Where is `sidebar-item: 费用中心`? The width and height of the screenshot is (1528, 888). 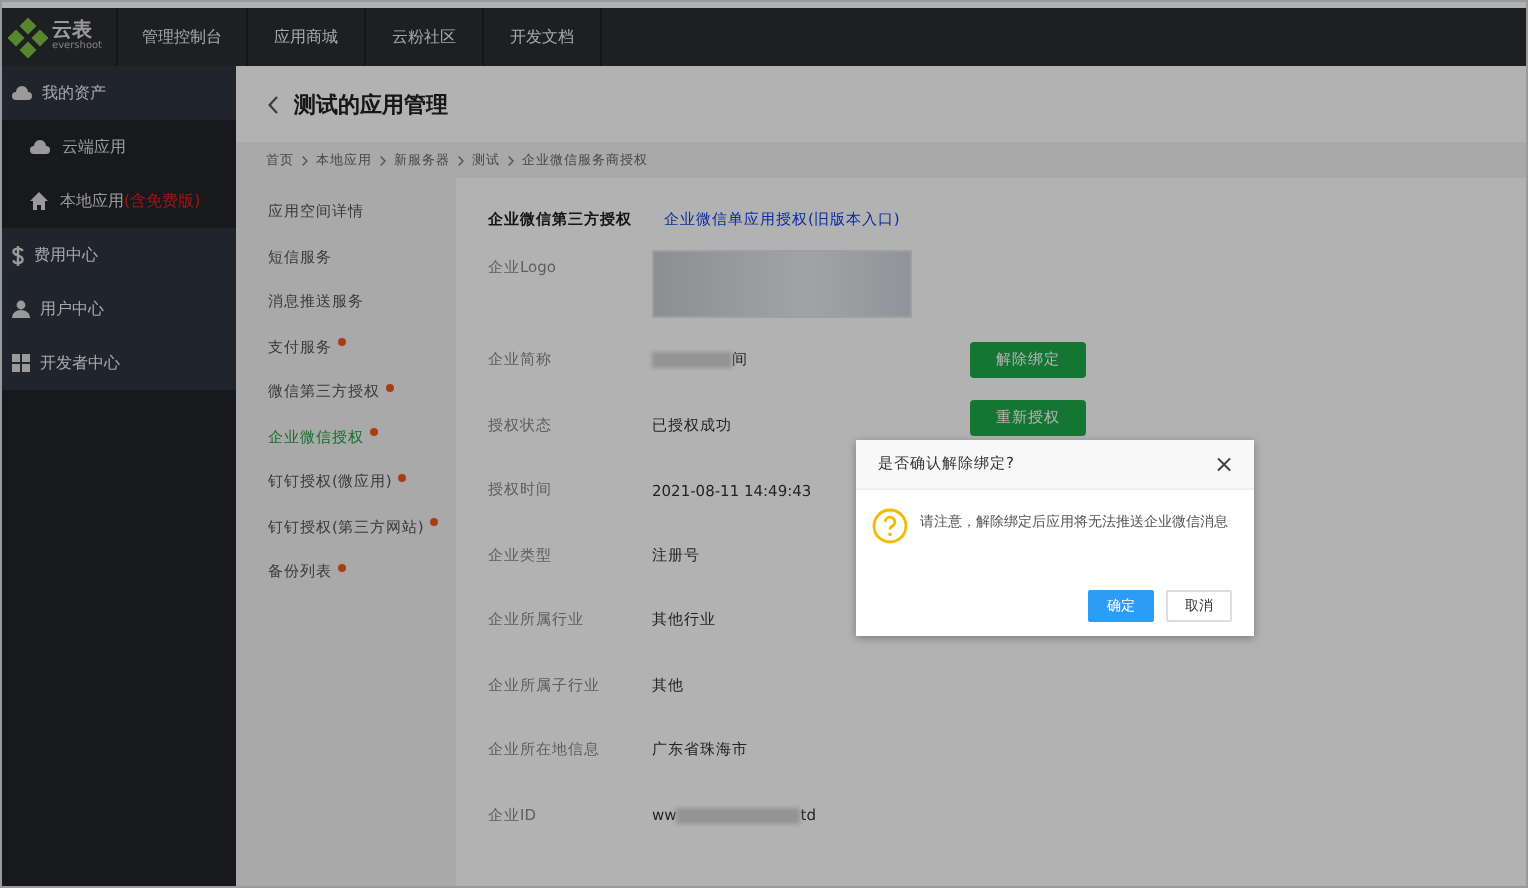 sidebar-item: 费用中心 is located at coordinates (119, 255).